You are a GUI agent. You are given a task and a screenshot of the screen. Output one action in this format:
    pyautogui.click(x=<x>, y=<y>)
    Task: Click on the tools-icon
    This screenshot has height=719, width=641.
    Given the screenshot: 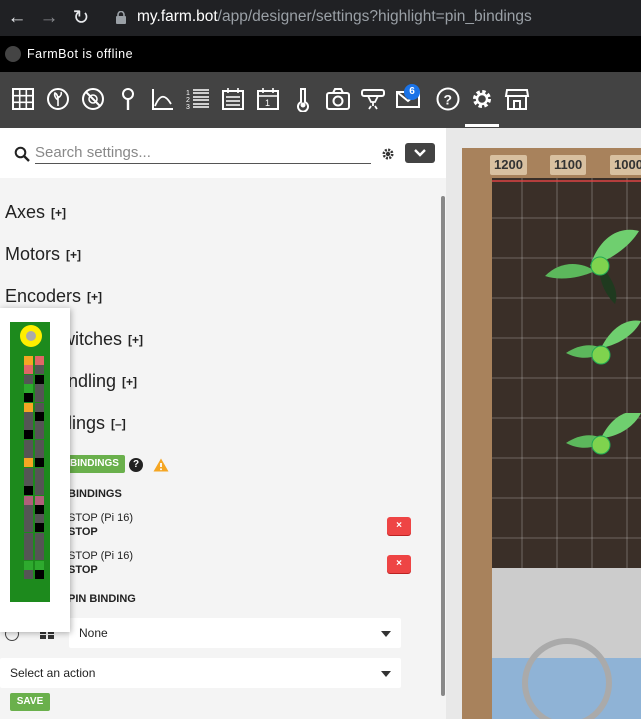 What is the action you would take?
    pyautogui.click(x=373, y=99)
    